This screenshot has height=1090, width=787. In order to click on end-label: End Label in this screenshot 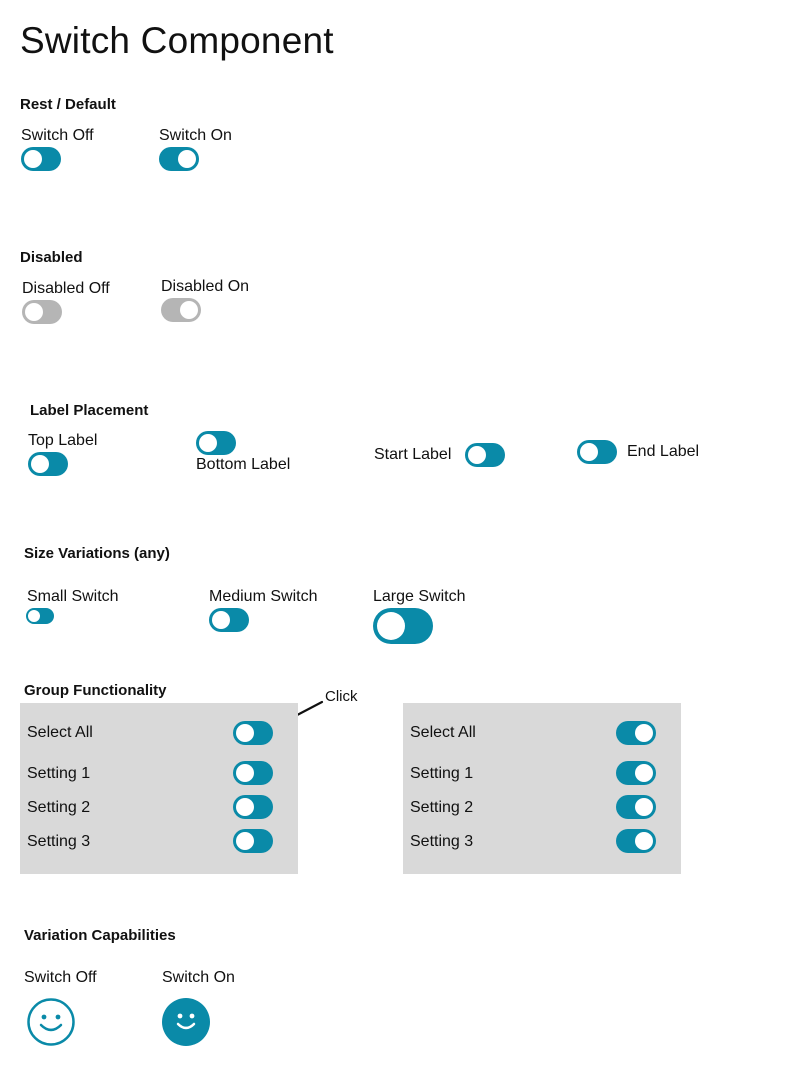, I will do `click(663, 451)`.